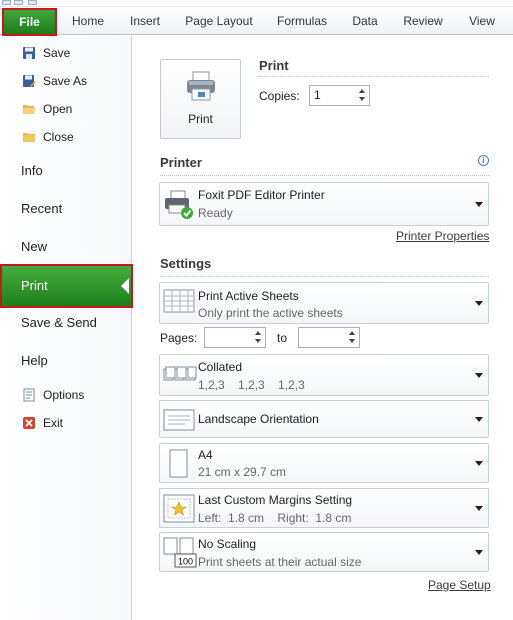 The width and height of the screenshot is (513, 620). I want to click on copies-stepper: 1, so click(339, 95).